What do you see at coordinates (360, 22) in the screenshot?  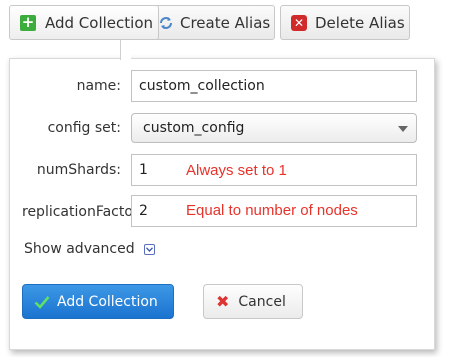 I see `delete-alias-label: Delete Alias` at bounding box center [360, 22].